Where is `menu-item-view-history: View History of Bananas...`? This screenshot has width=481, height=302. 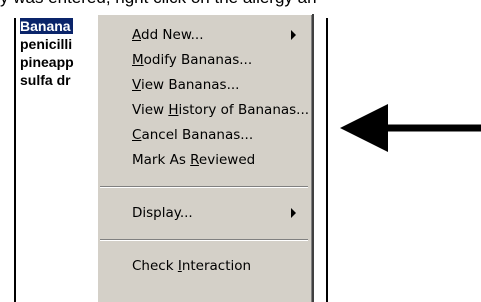
menu-item-view-history: View History of Bananas... is located at coordinates (205, 110).